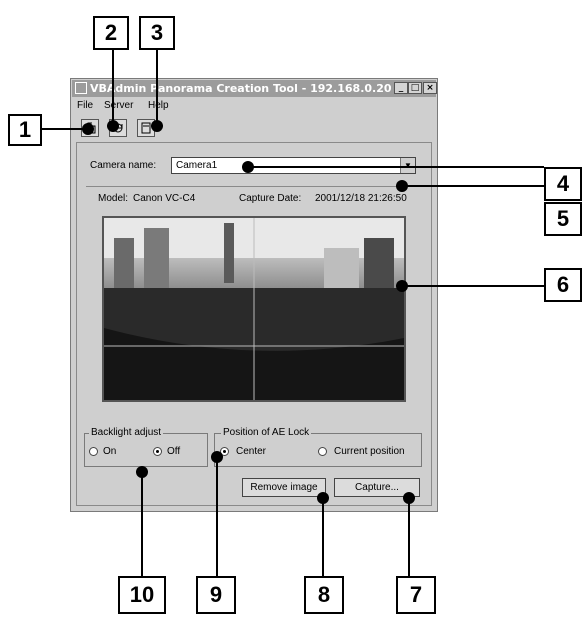 This screenshot has width=585, height=618. Describe the element at coordinates (25, 130) in the screenshot. I see `callout-1: 1` at that location.